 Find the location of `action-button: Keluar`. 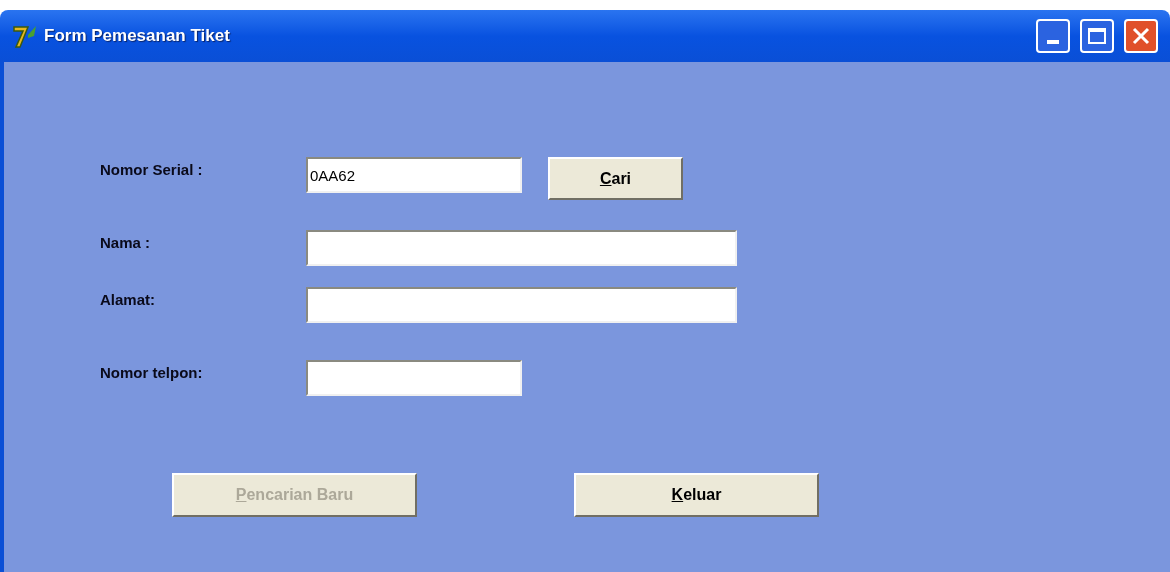

action-button: Keluar is located at coordinates (696, 495).